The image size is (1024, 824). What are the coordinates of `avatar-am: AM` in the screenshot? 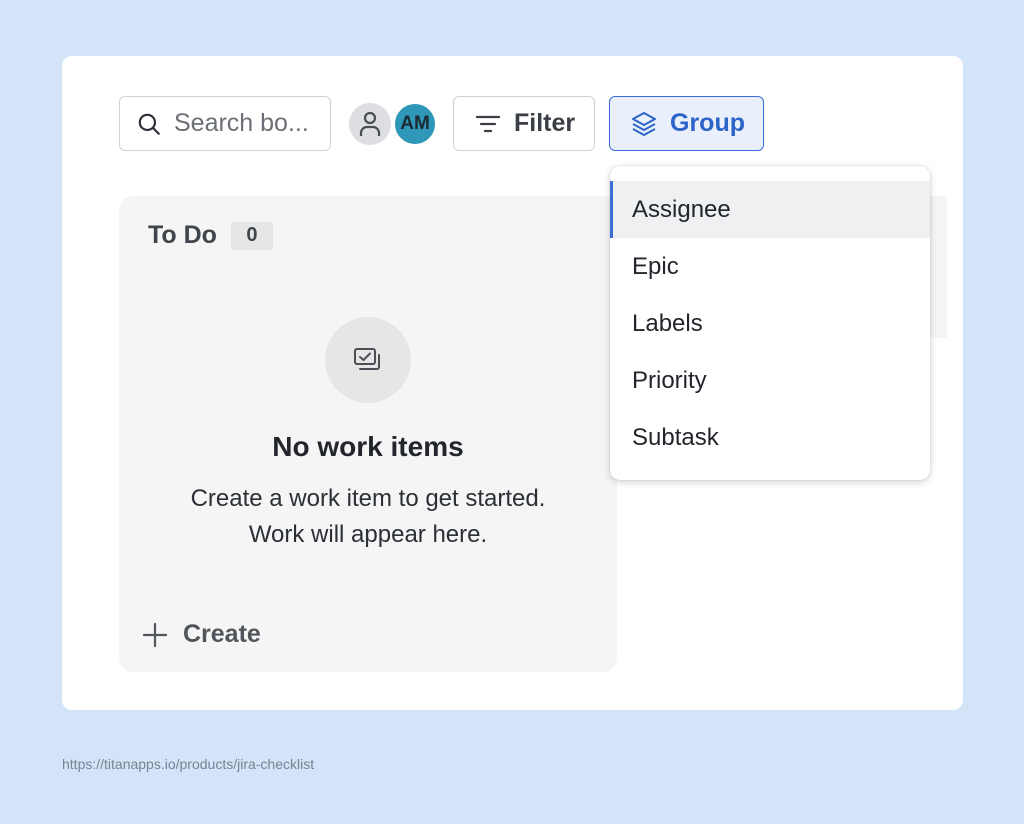 It's located at (415, 124).